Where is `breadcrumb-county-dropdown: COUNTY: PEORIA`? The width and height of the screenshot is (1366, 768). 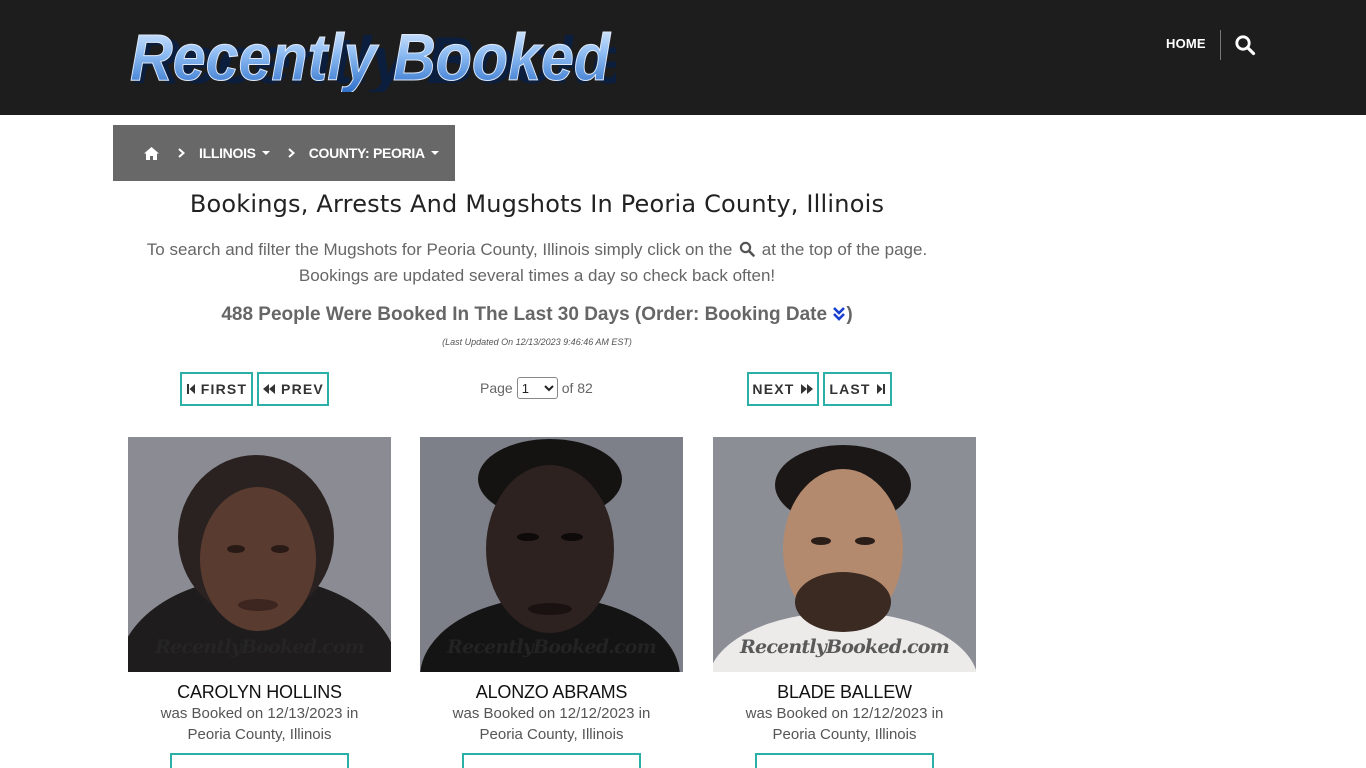 breadcrumb-county-dropdown: COUNTY: PEORIA is located at coordinates (374, 153).